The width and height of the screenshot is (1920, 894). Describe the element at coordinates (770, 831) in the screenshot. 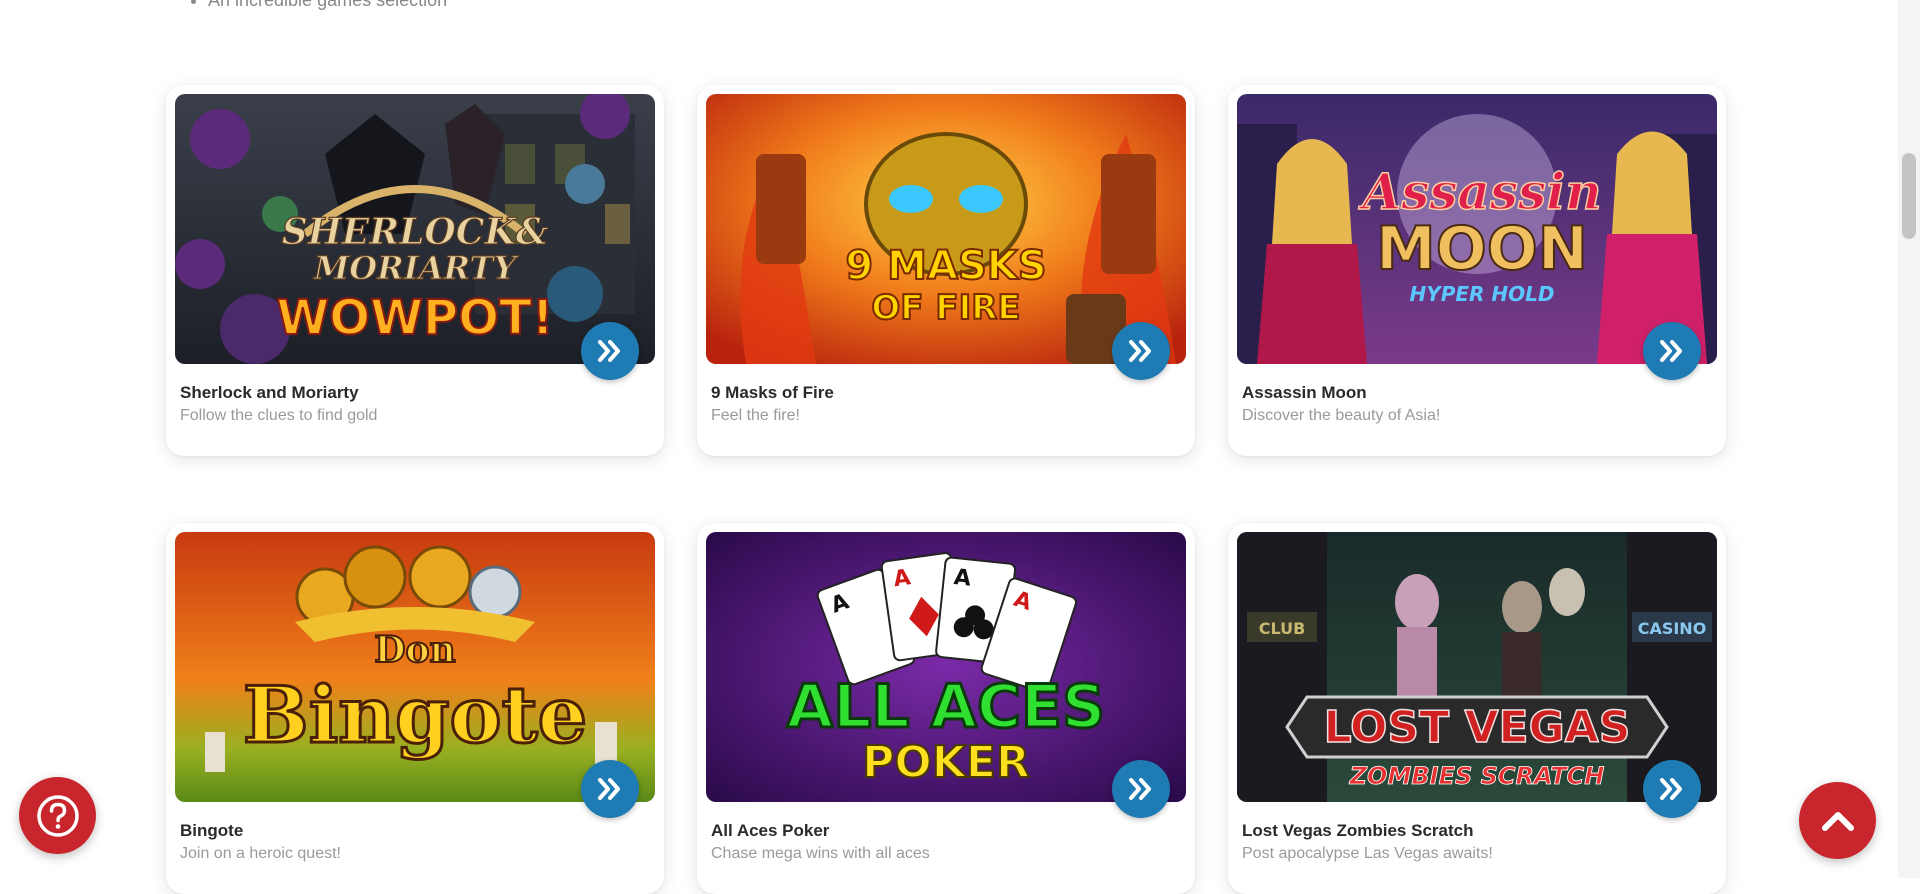

I see `game-title: All Aces Poker` at that location.